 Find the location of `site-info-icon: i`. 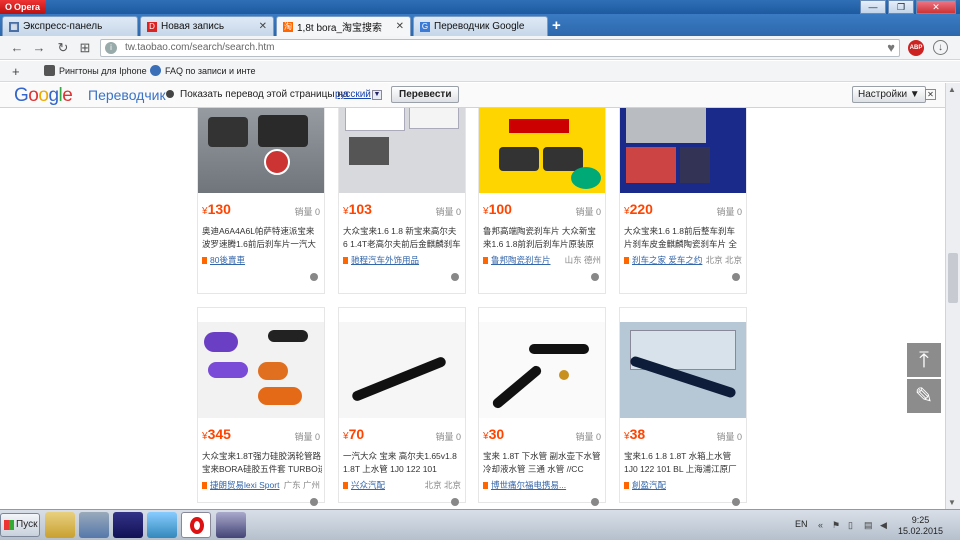

site-info-icon: i is located at coordinates (111, 48).